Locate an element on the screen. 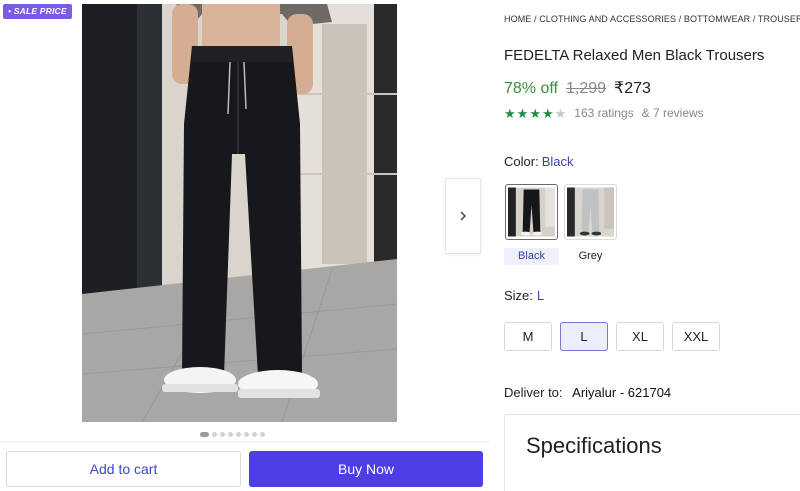 This screenshot has width=800, height=491. specifications-title: Specifications is located at coordinates (594, 445).